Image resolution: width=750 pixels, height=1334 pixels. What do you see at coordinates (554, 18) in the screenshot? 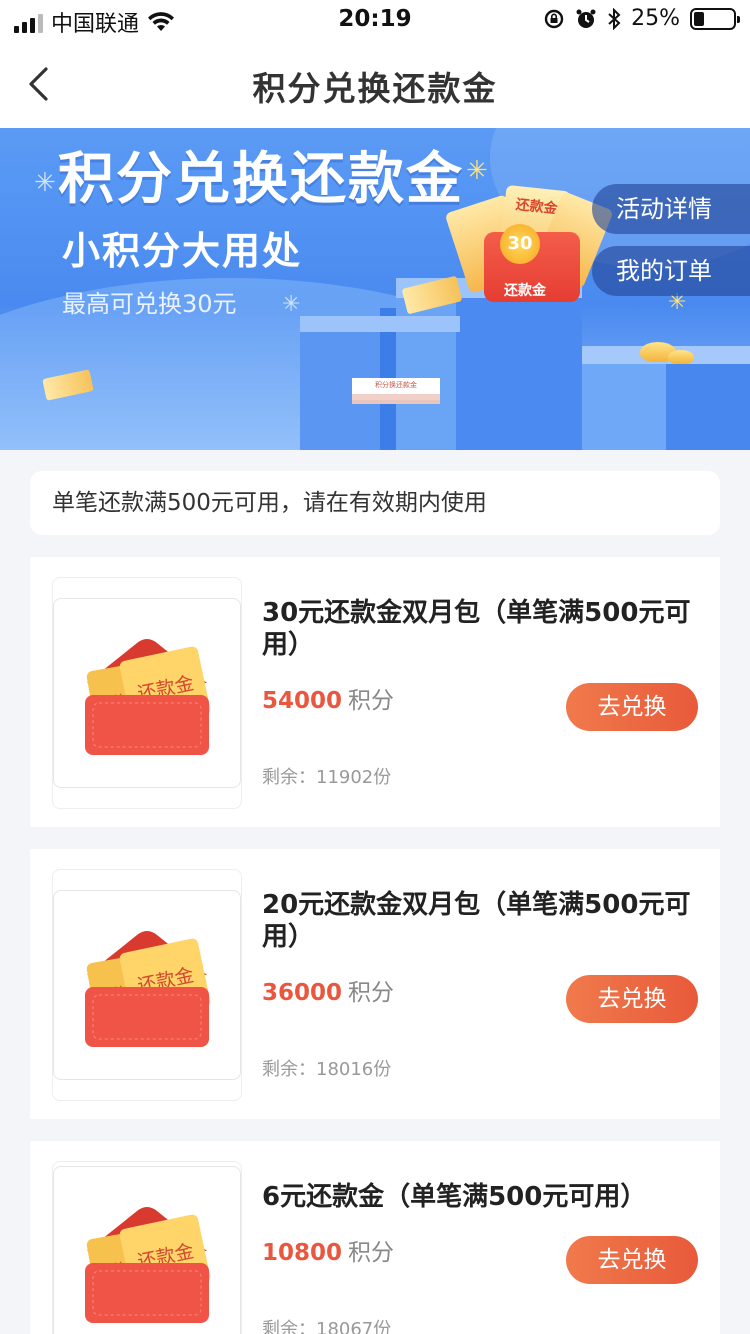
I see `rotation-lock-icon` at bounding box center [554, 18].